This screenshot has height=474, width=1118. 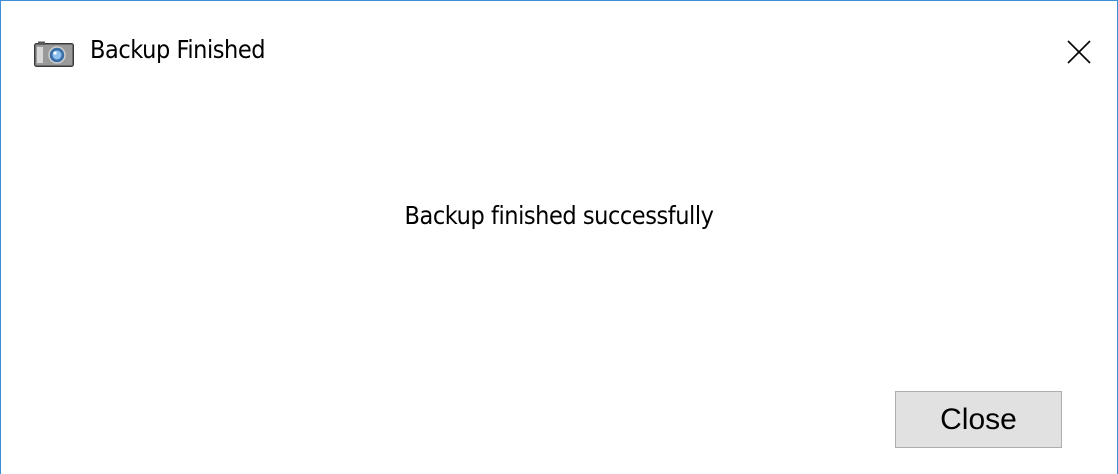 I want to click on status-message: Backup finished successfully, so click(x=559, y=215).